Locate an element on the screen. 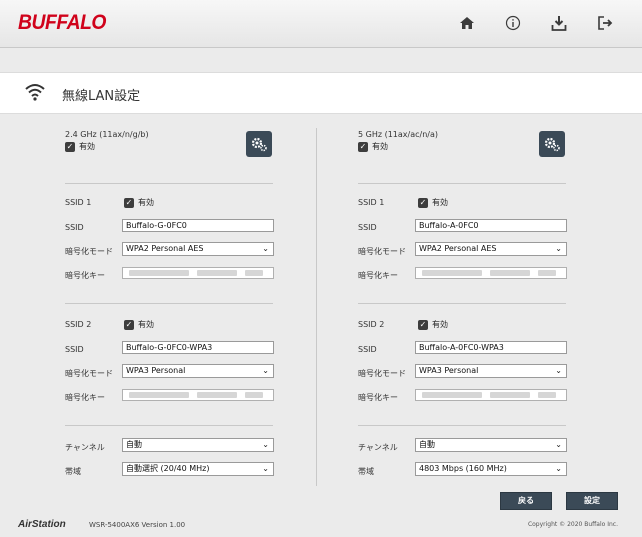  bandwidth-select-24ghz: 自動選択 (20/40 MHz) ⌄ is located at coordinates (198, 469).